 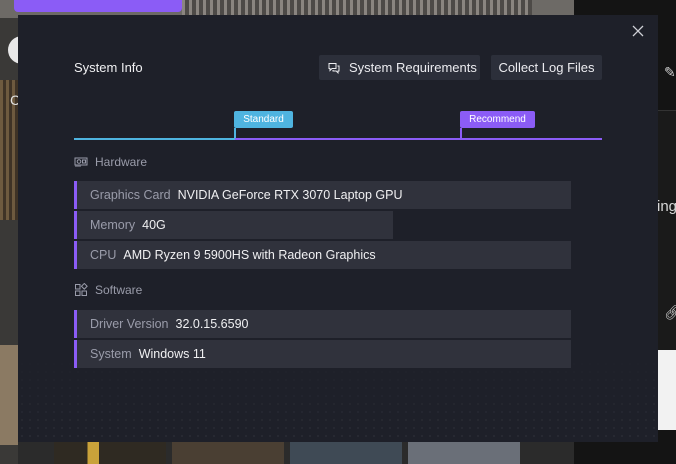 I want to click on dialog-title: System Info, so click(x=108, y=67).